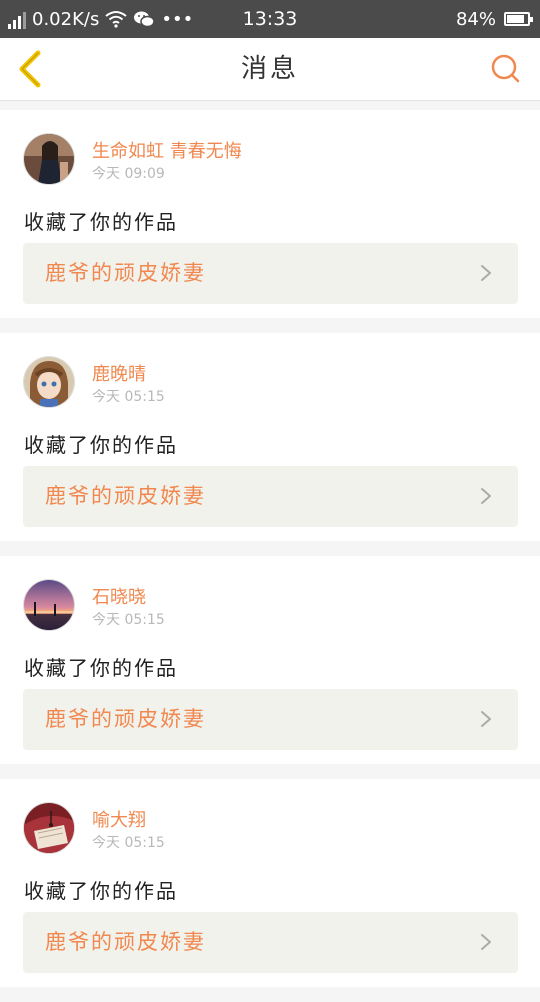  I want to click on sender-name: 鹿晚晴, so click(119, 373).